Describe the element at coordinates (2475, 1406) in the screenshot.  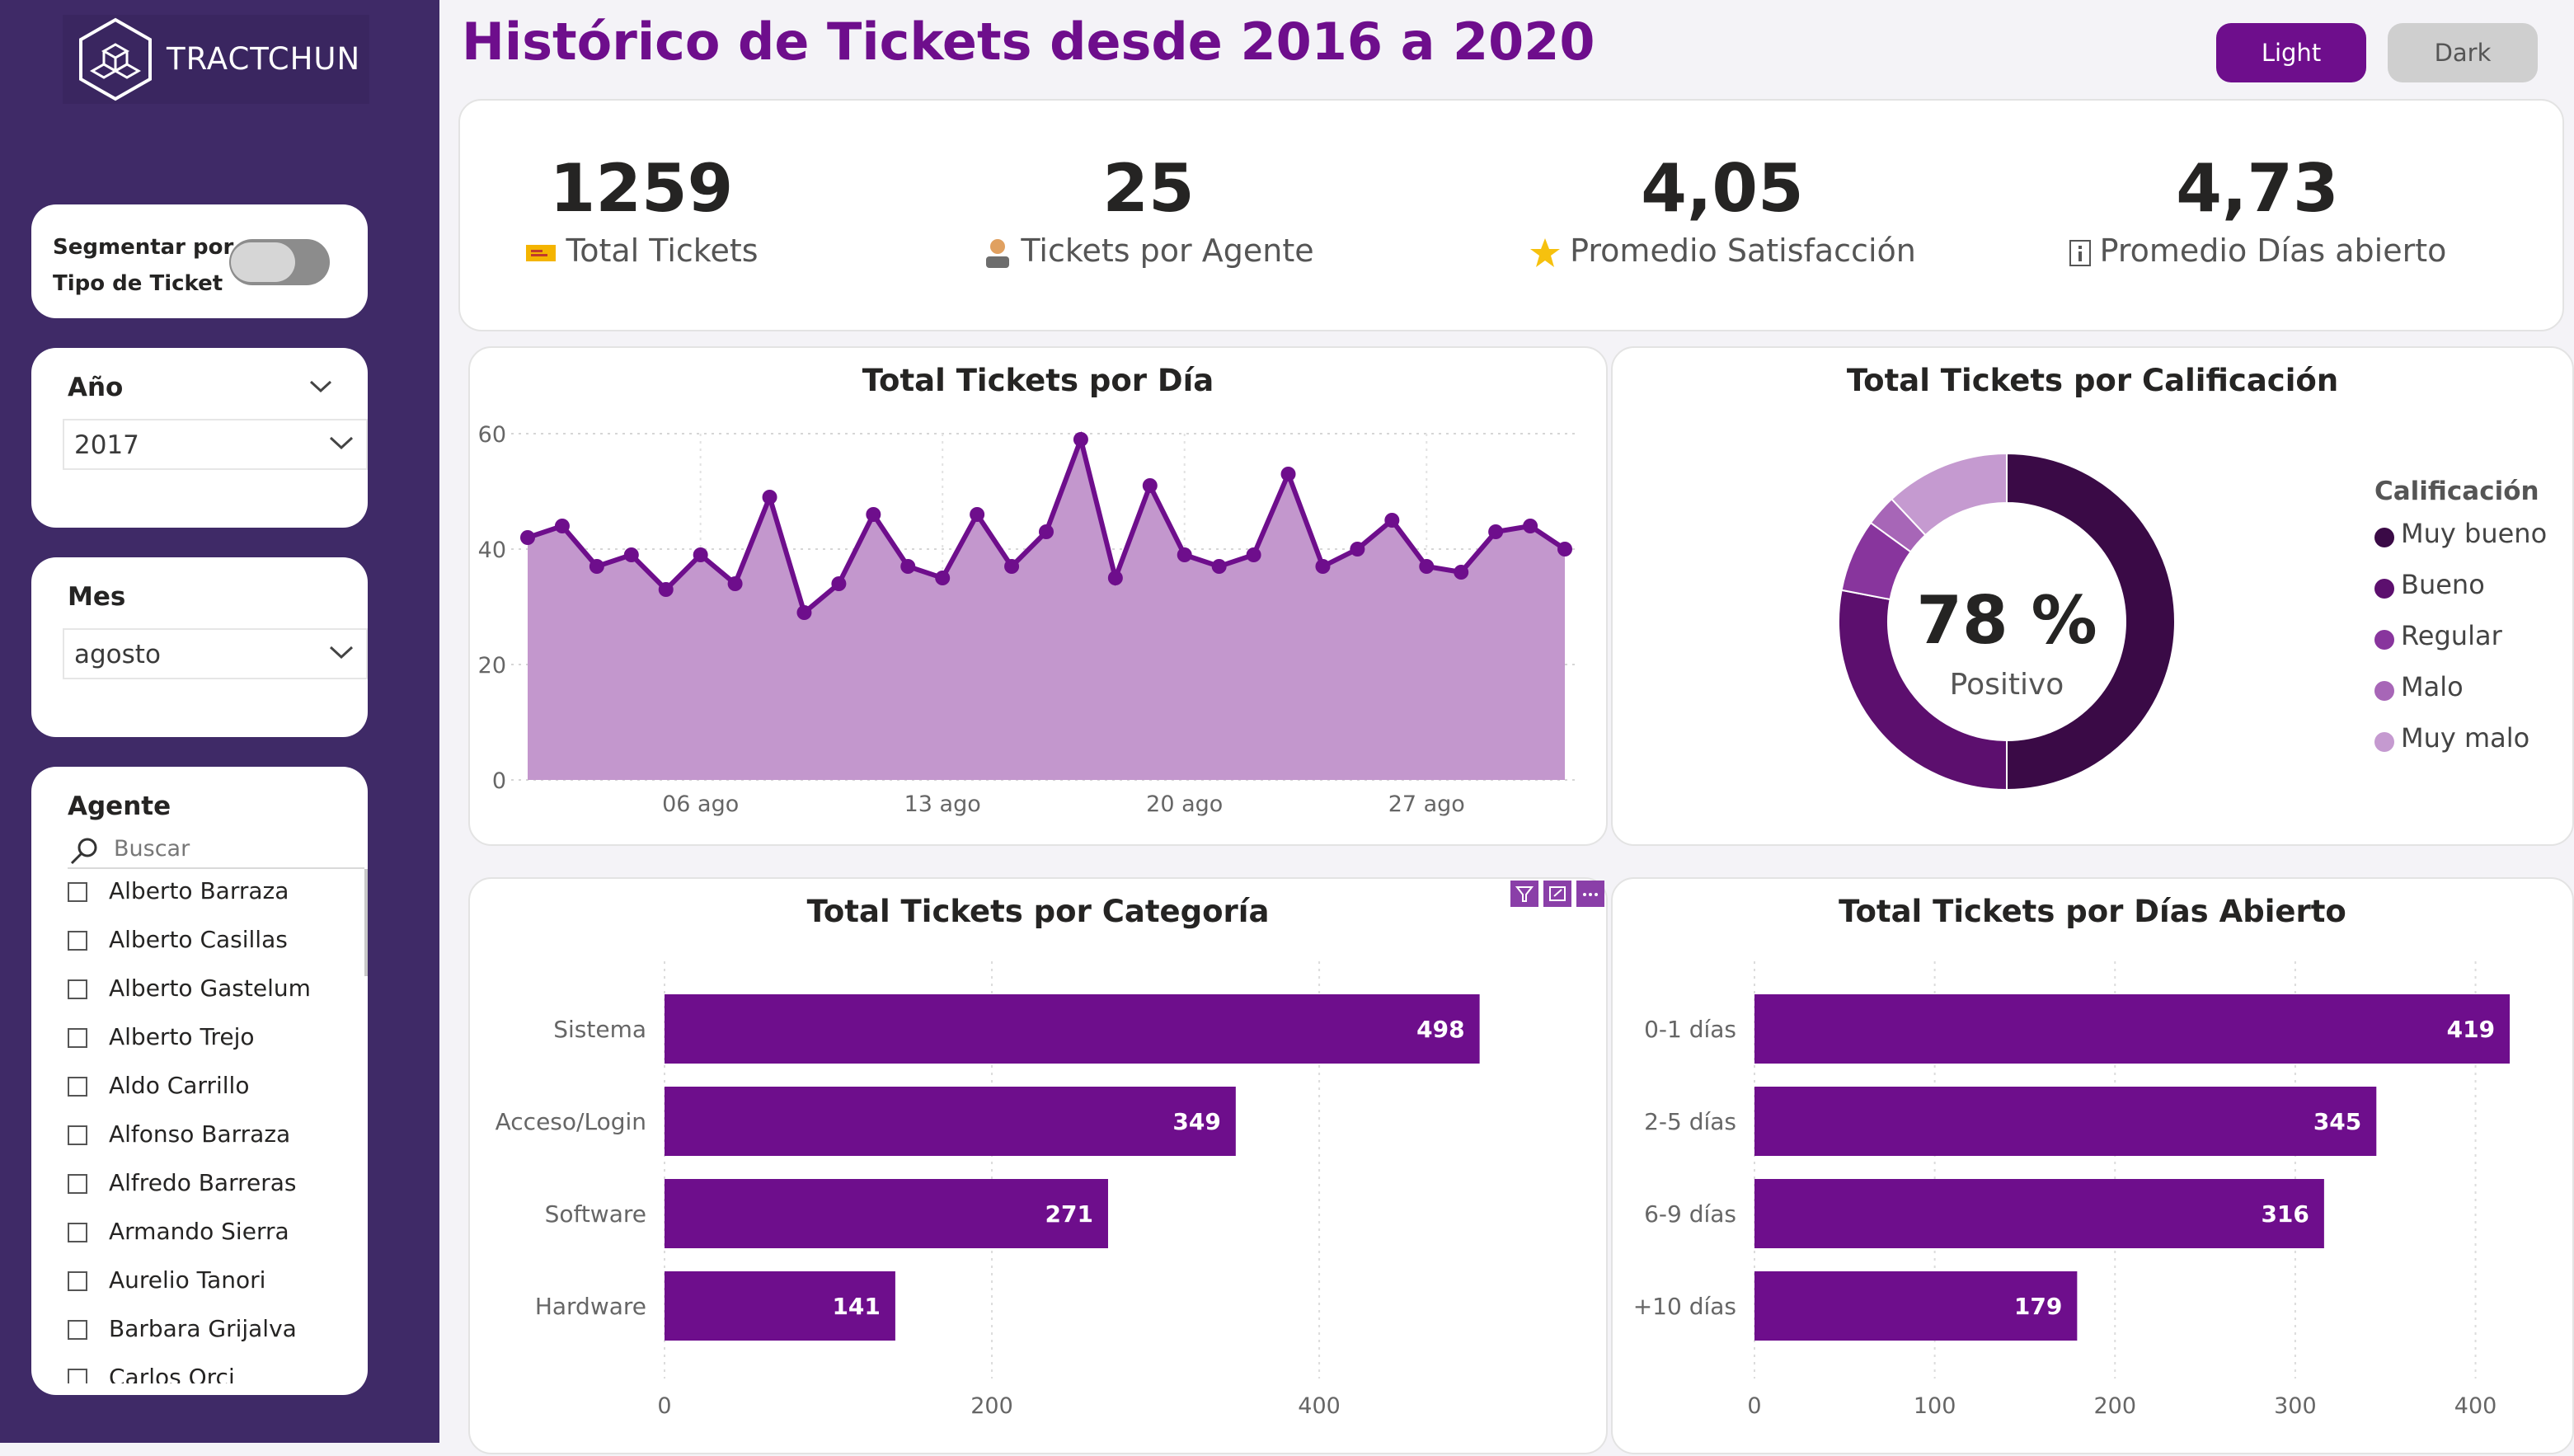
I see `x-tick-label: 400` at that location.